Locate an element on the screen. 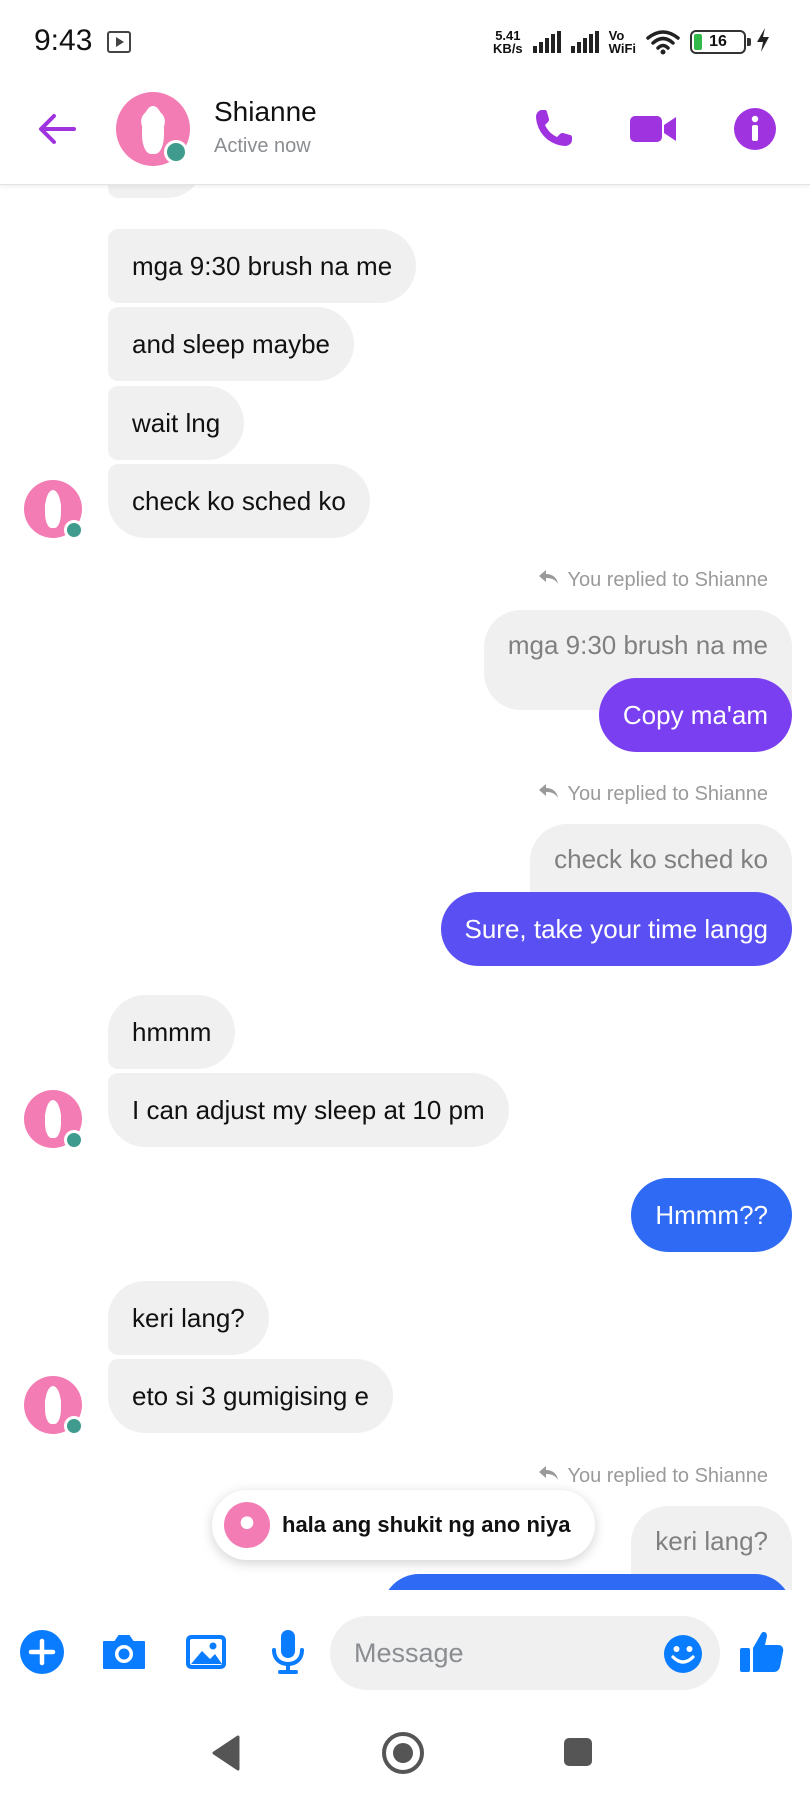 The width and height of the screenshot is (810, 1800). message-text: check ko sched ko is located at coordinates (239, 501).